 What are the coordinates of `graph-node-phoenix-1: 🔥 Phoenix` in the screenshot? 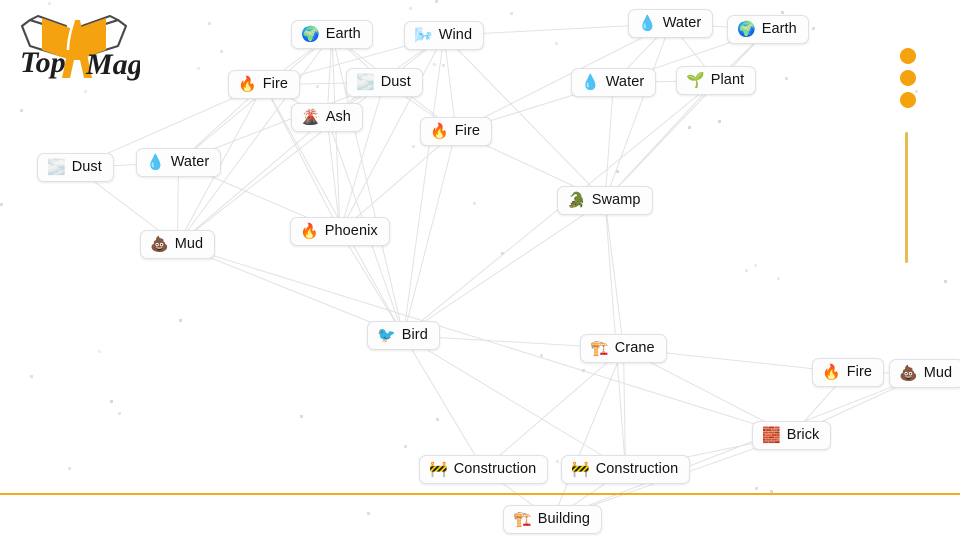 It's located at (340, 231).